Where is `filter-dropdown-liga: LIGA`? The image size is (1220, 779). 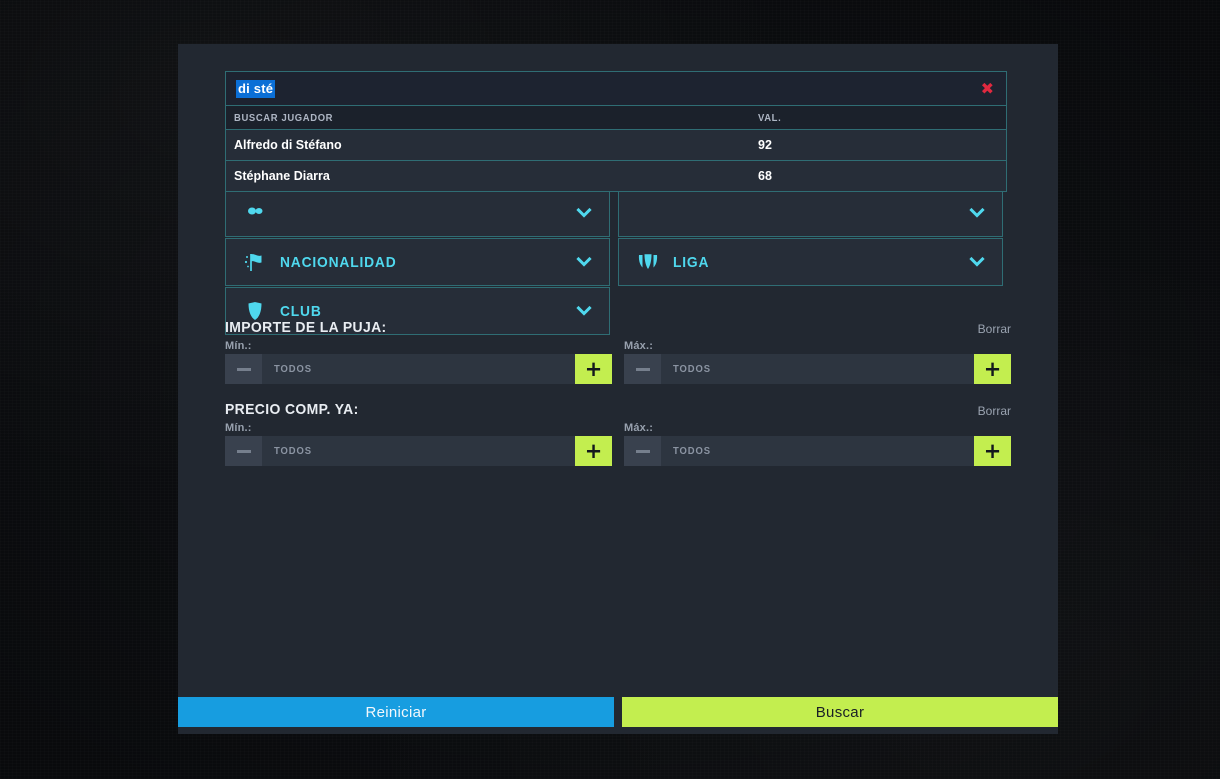
filter-dropdown-liga: LIGA is located at coordinates (810, 262).